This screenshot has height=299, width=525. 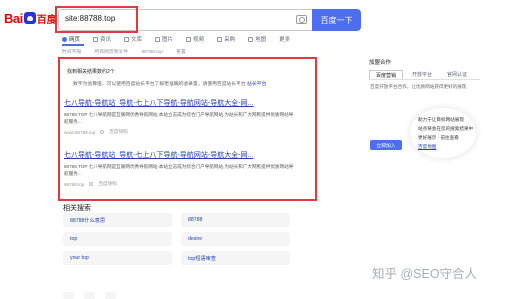 I want to click on logo-text-du: 百度, so click(x=46, y=20).